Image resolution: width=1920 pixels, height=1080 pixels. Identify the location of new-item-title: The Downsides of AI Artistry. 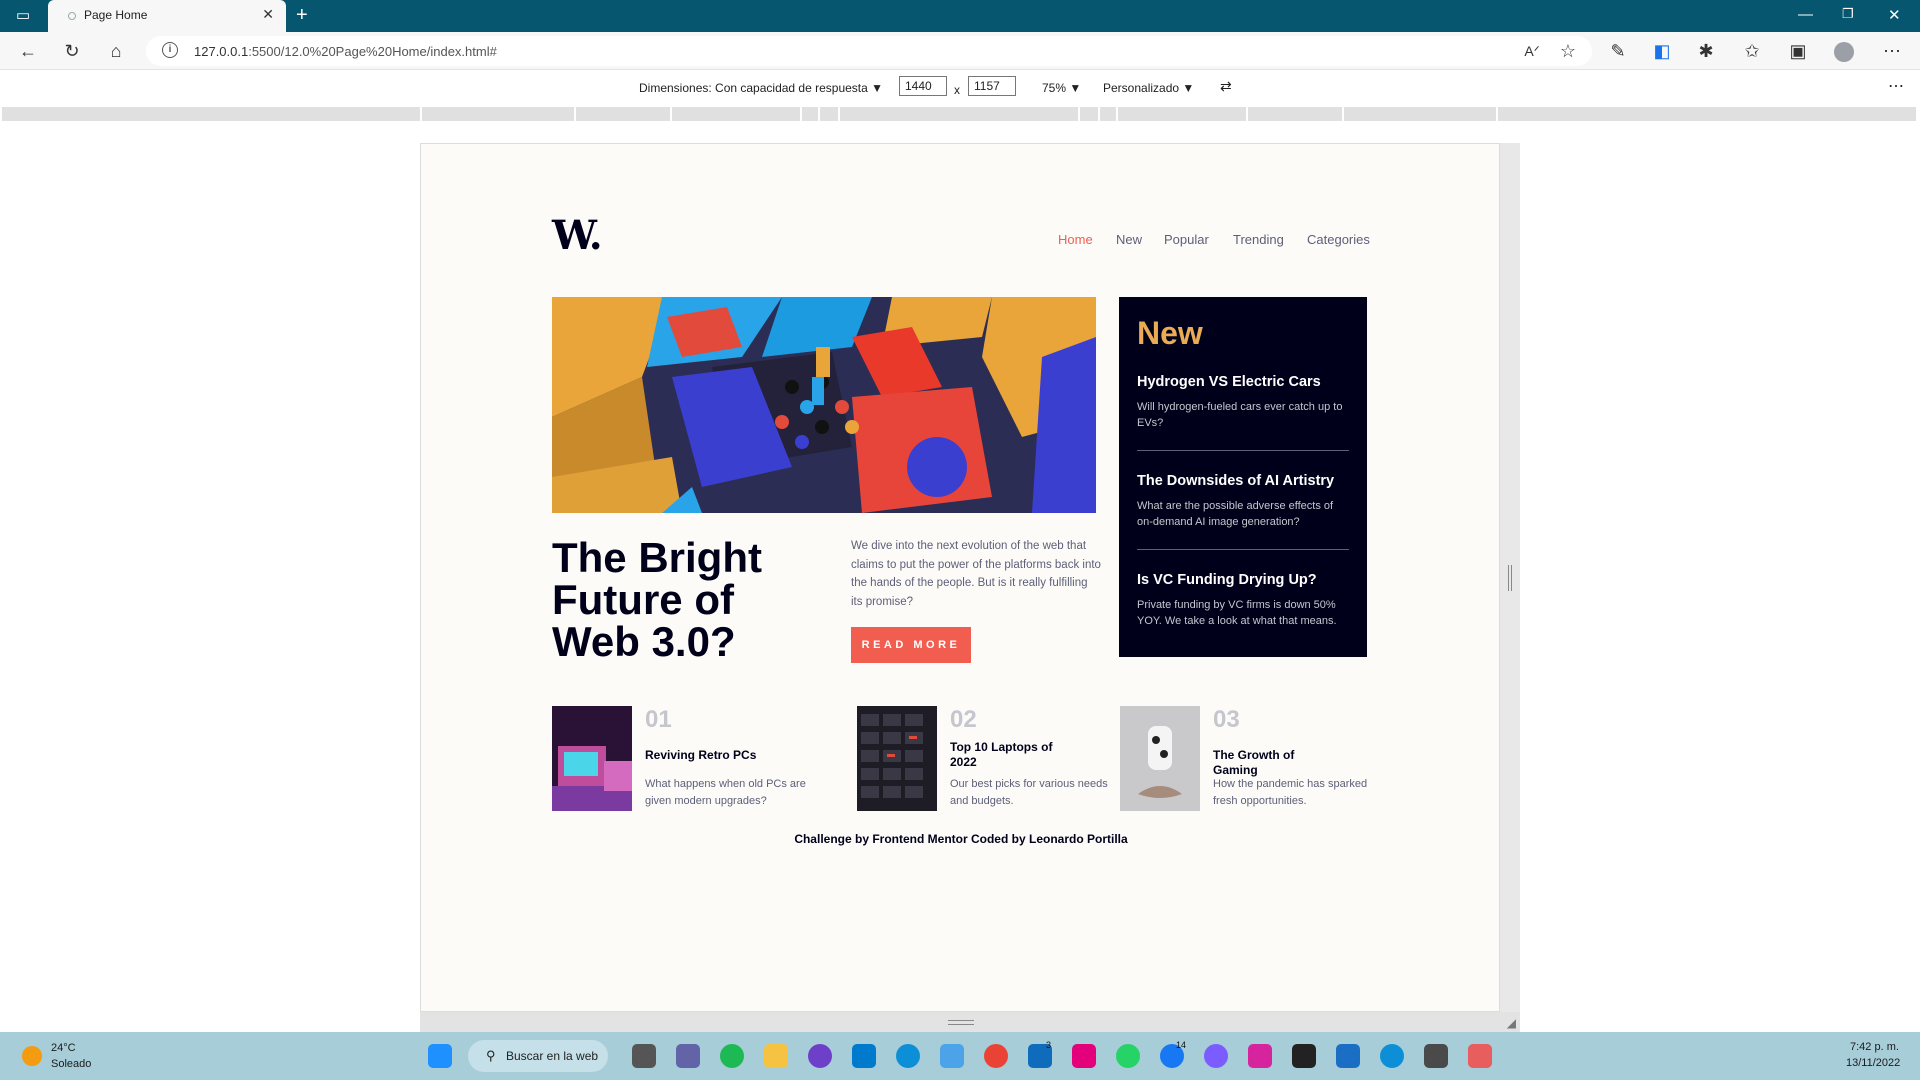
(1243, 481).